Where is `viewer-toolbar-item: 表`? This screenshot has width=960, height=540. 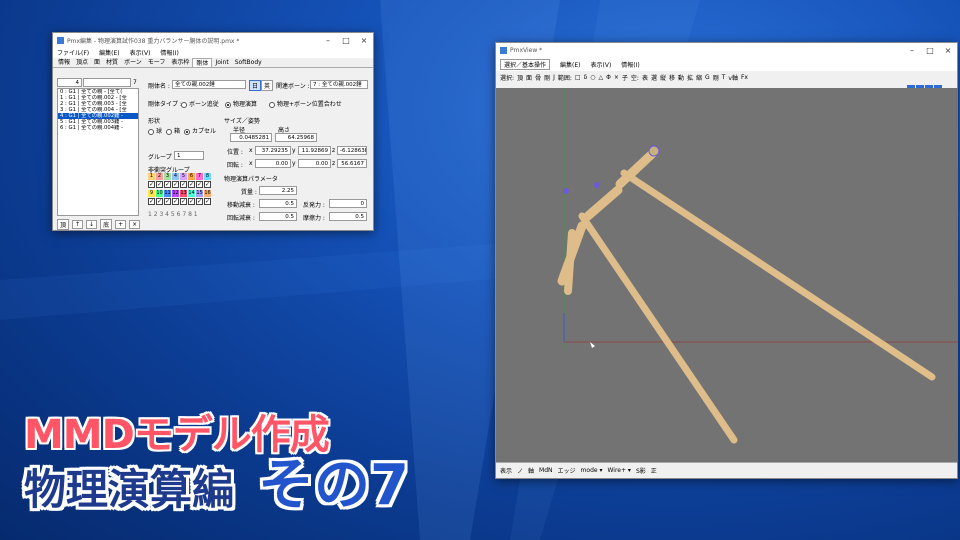
viewer-toolbar-item: 表 is located at coordinates (645, 77).